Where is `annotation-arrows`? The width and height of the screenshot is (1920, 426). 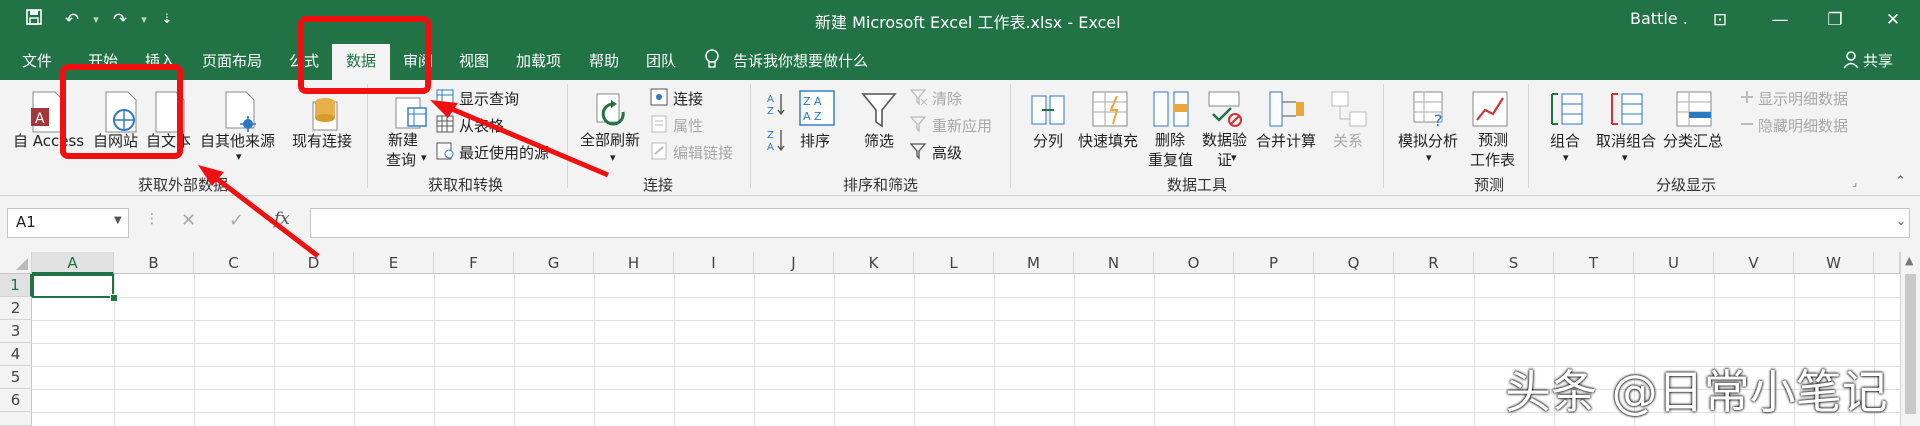
annotation-arrows is located at coordinates (403, 179).